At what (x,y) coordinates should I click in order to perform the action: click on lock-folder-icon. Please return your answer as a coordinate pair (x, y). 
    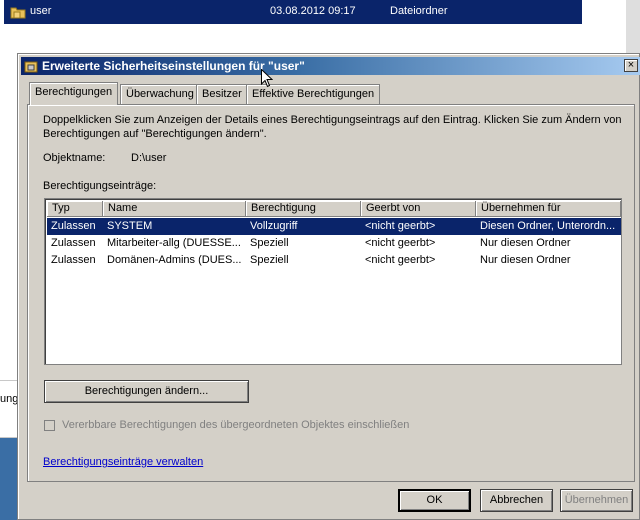
    Looking at the image, I should click on (31, 67).